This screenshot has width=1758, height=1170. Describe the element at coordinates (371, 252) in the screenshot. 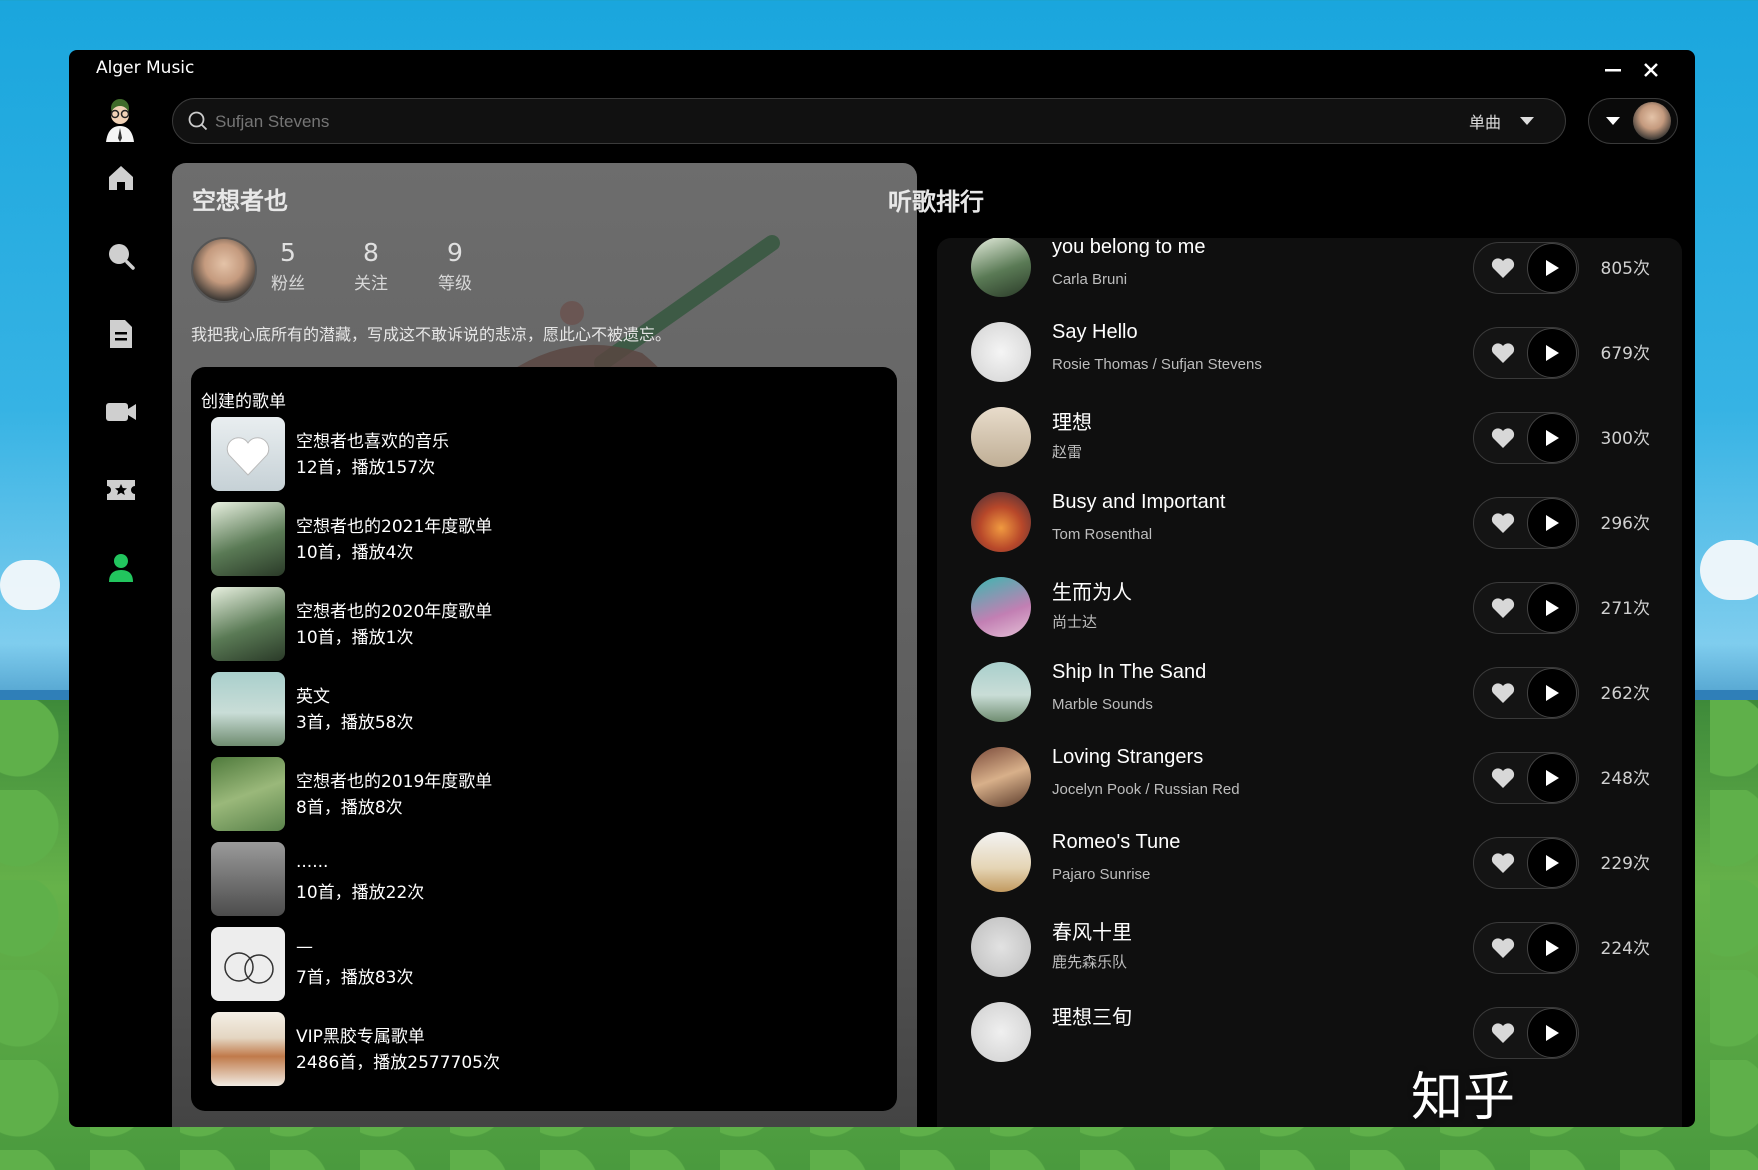

I see `stat-value: 8` at that location.